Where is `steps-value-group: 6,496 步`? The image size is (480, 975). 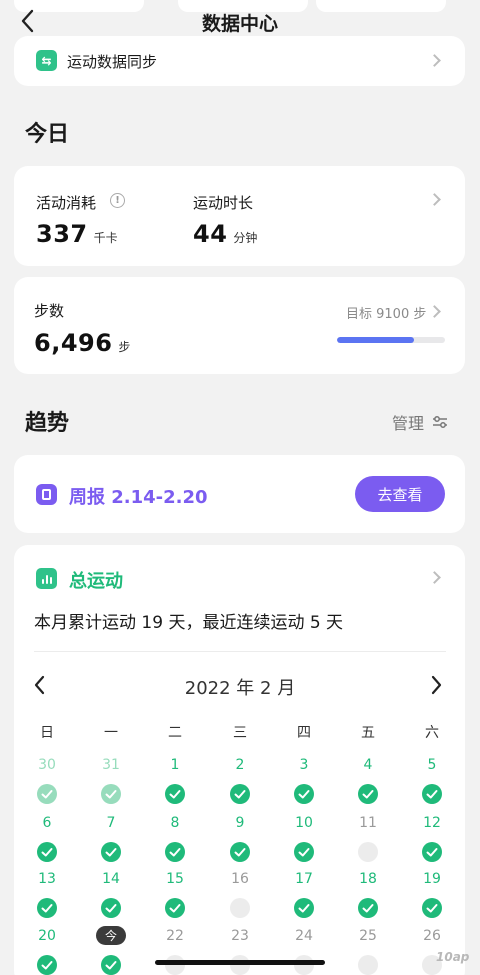
steps-value-group: 6,496 步 is located at coordinates (82, 343).